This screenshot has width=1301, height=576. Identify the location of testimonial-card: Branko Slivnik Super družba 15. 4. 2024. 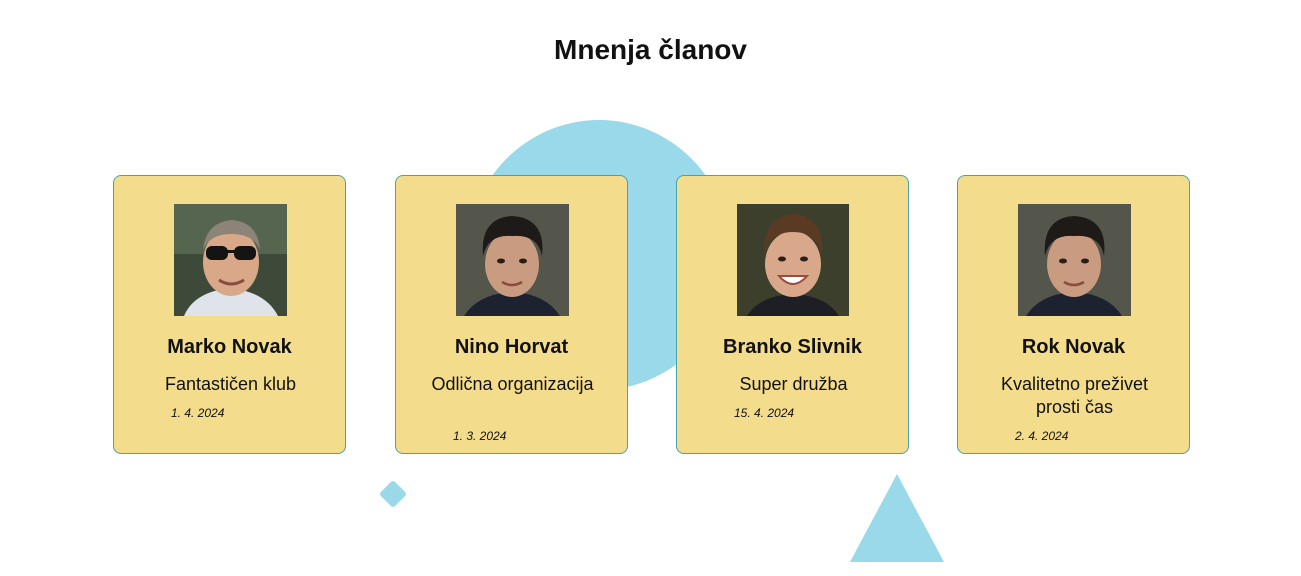
(792, 314).